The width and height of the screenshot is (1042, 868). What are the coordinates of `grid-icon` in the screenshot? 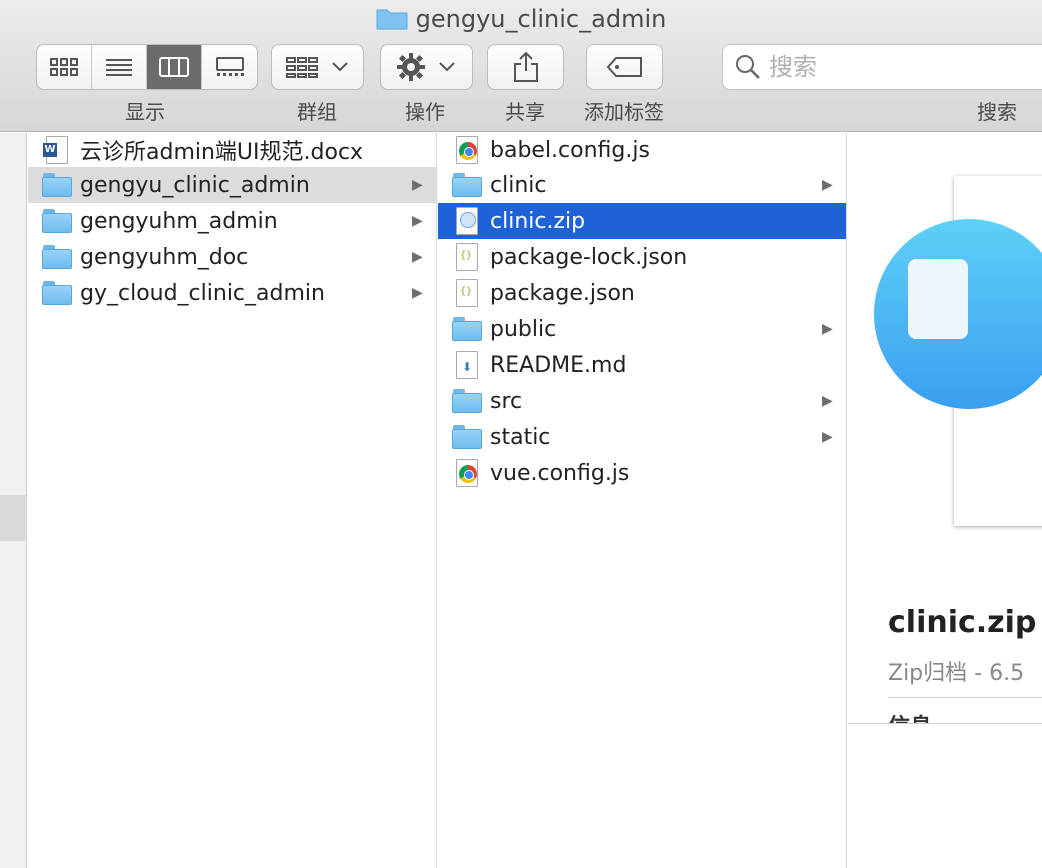 It's located at (64, 67).